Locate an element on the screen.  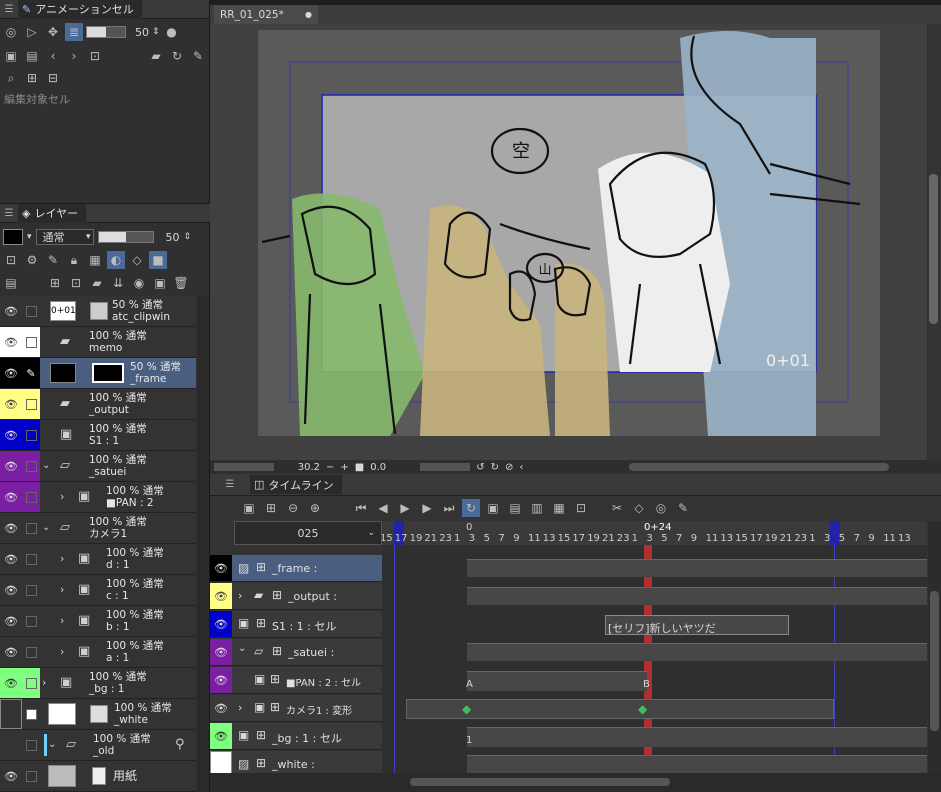
tab-animation-cel: ✎ アニメーションセル is located at coordinates (80, 9).